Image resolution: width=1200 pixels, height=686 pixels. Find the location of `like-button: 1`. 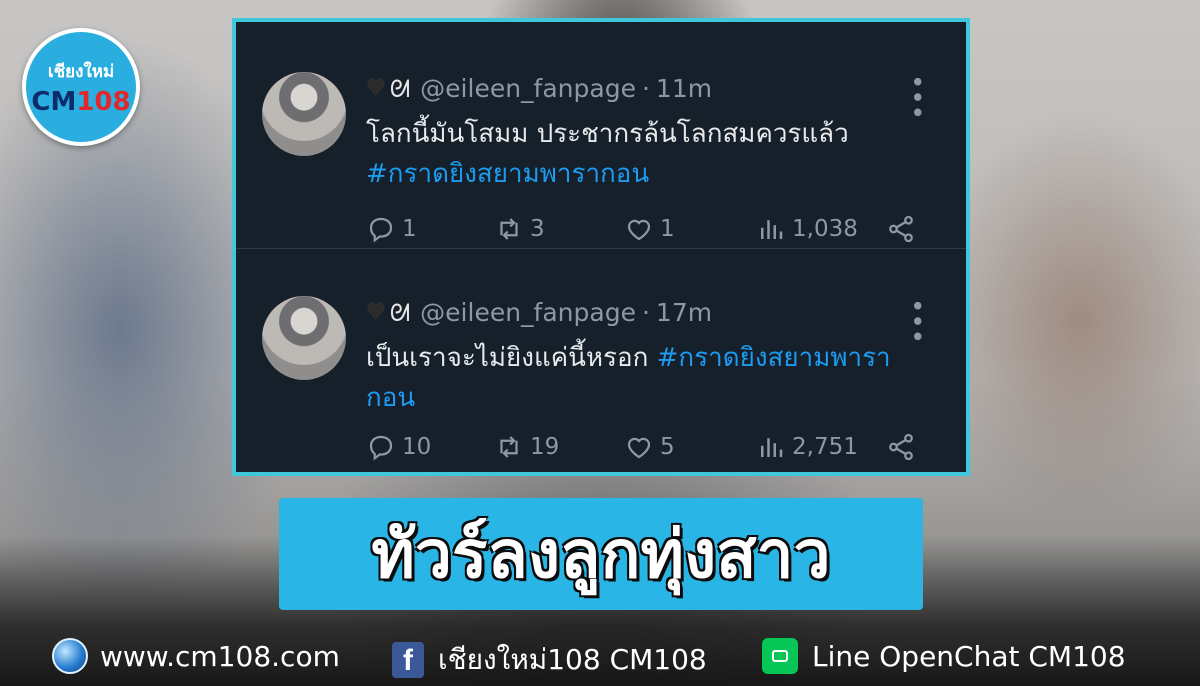

like-button: 1 is located at coordinates (649, 229).